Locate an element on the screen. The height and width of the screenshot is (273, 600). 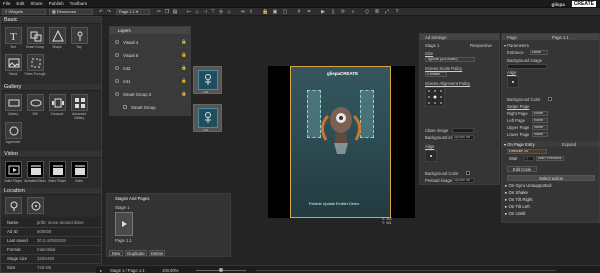
current-page-indicator: Stage 1 / Page 1.1 is located at coordinates (127, 270).